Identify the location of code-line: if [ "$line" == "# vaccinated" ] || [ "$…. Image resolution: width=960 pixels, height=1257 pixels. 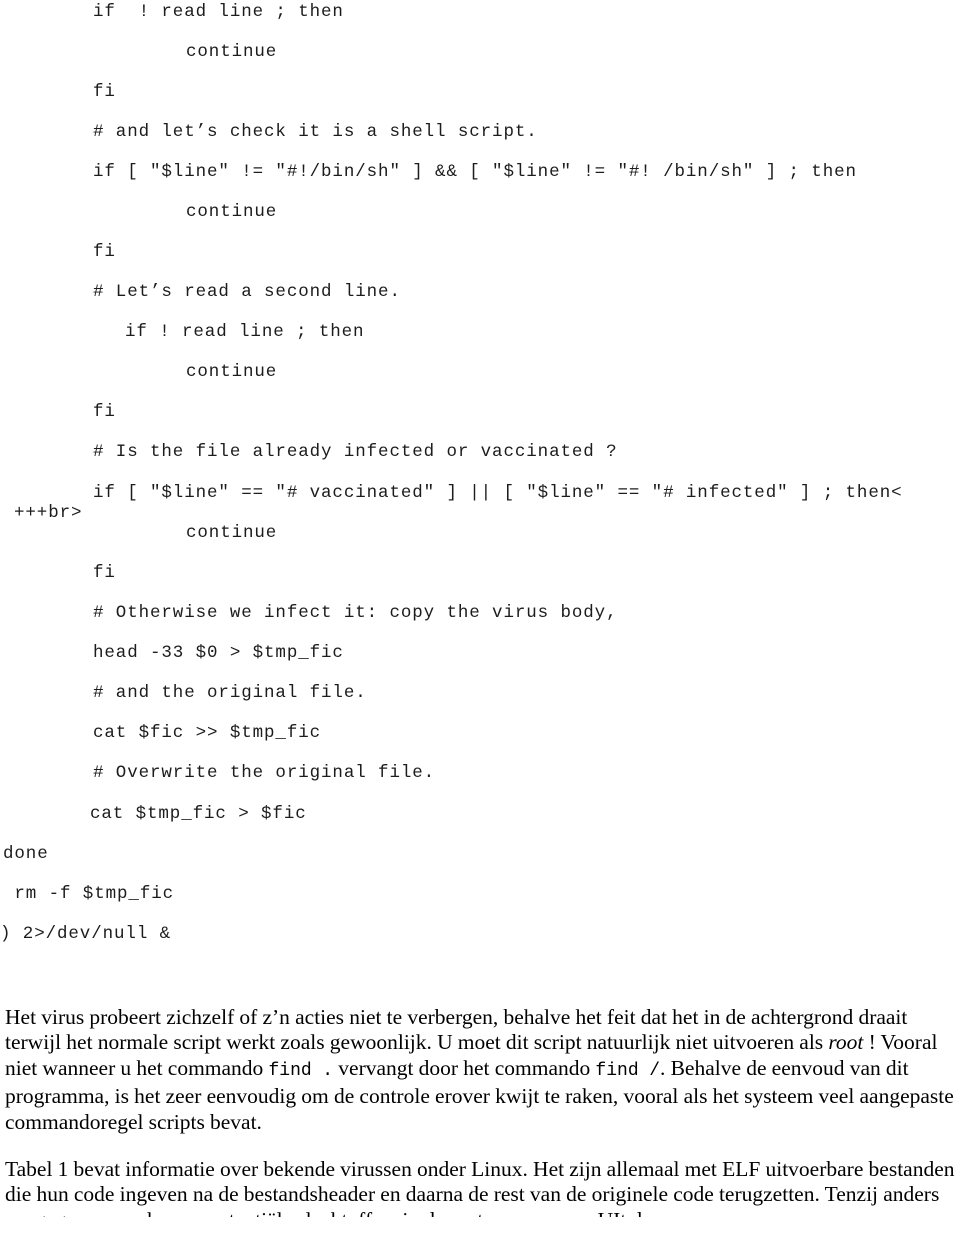
(498, 493).